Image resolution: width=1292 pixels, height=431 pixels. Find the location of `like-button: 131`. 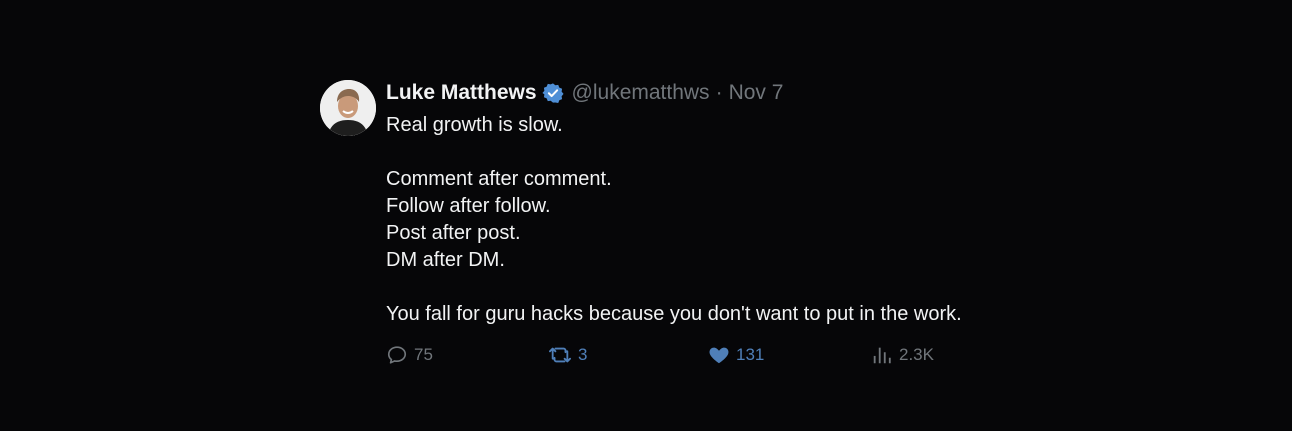

like-button: 131 is located at coordinates (736, 355).